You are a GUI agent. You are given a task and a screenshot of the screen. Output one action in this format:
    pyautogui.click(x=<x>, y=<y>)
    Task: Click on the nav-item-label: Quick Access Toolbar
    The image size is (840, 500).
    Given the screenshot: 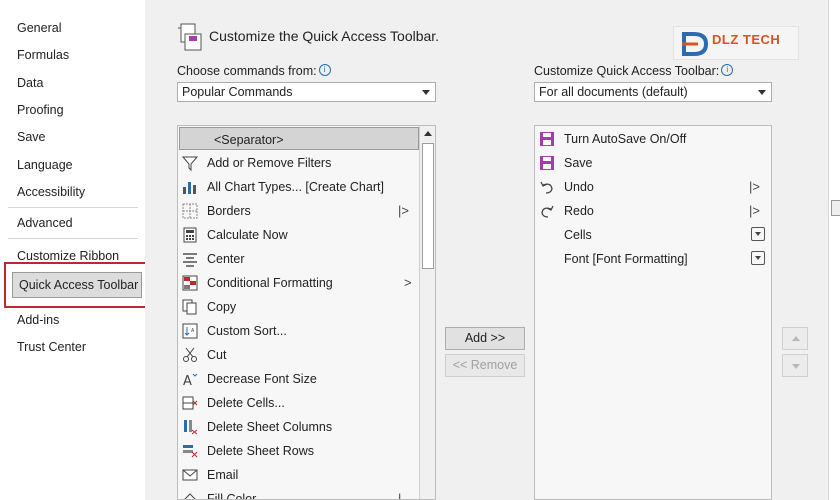 What is the action you would take?
    pyautogui.click(x=79, y=285)
    